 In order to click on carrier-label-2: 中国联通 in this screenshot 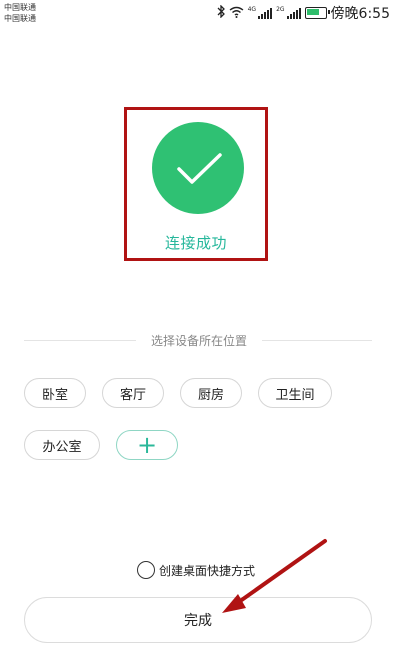, I will do `click(20, 18)`.